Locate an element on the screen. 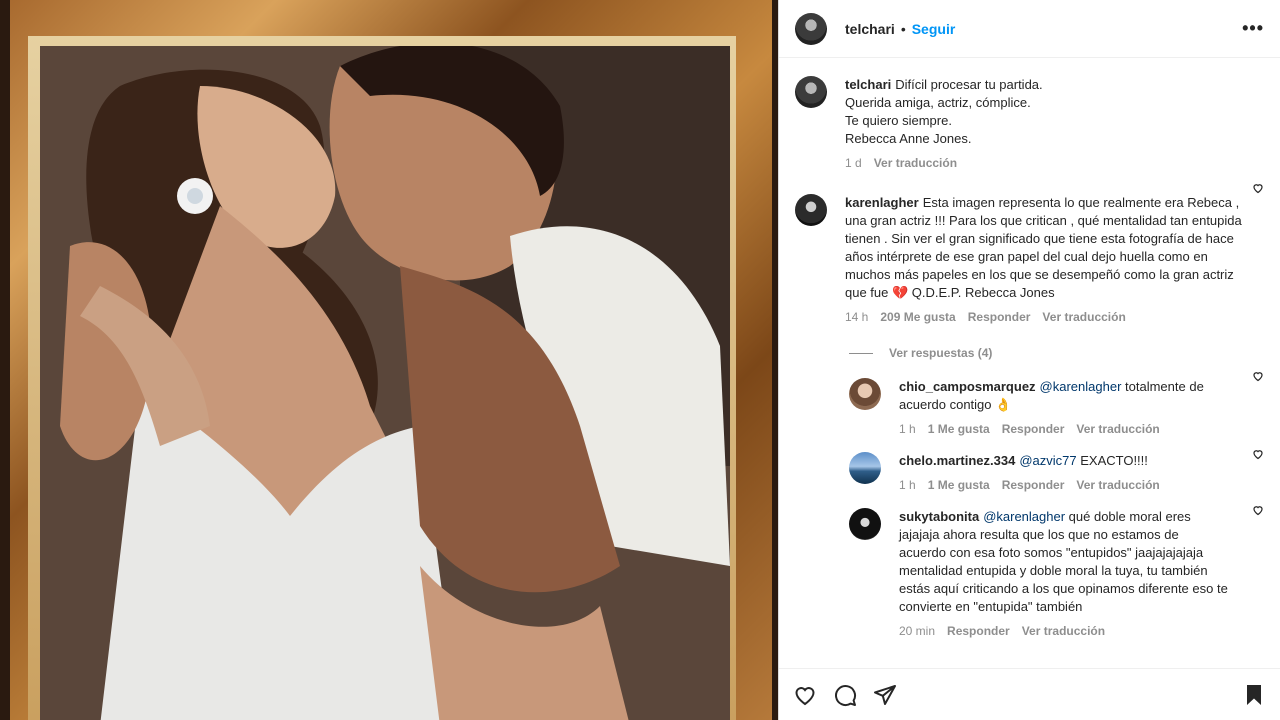 The image size is (1280, 720). replies-line is located at coordinates (861, 353).